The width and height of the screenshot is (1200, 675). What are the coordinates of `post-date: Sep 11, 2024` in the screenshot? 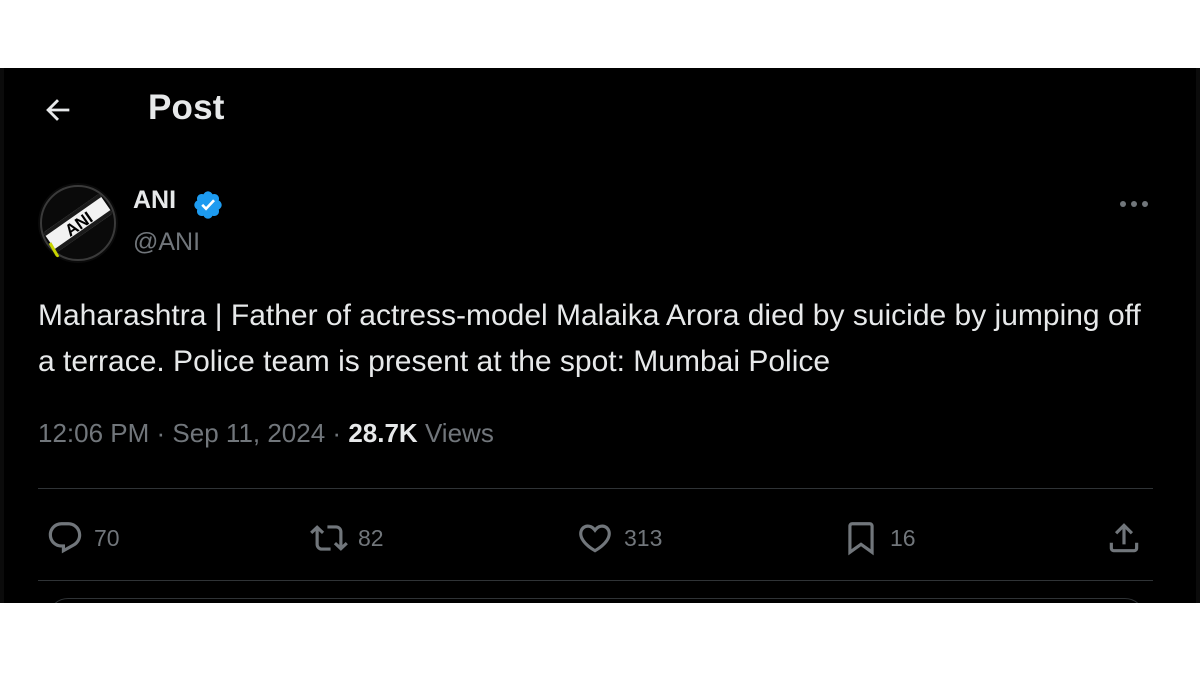 It's located at (248, 433).